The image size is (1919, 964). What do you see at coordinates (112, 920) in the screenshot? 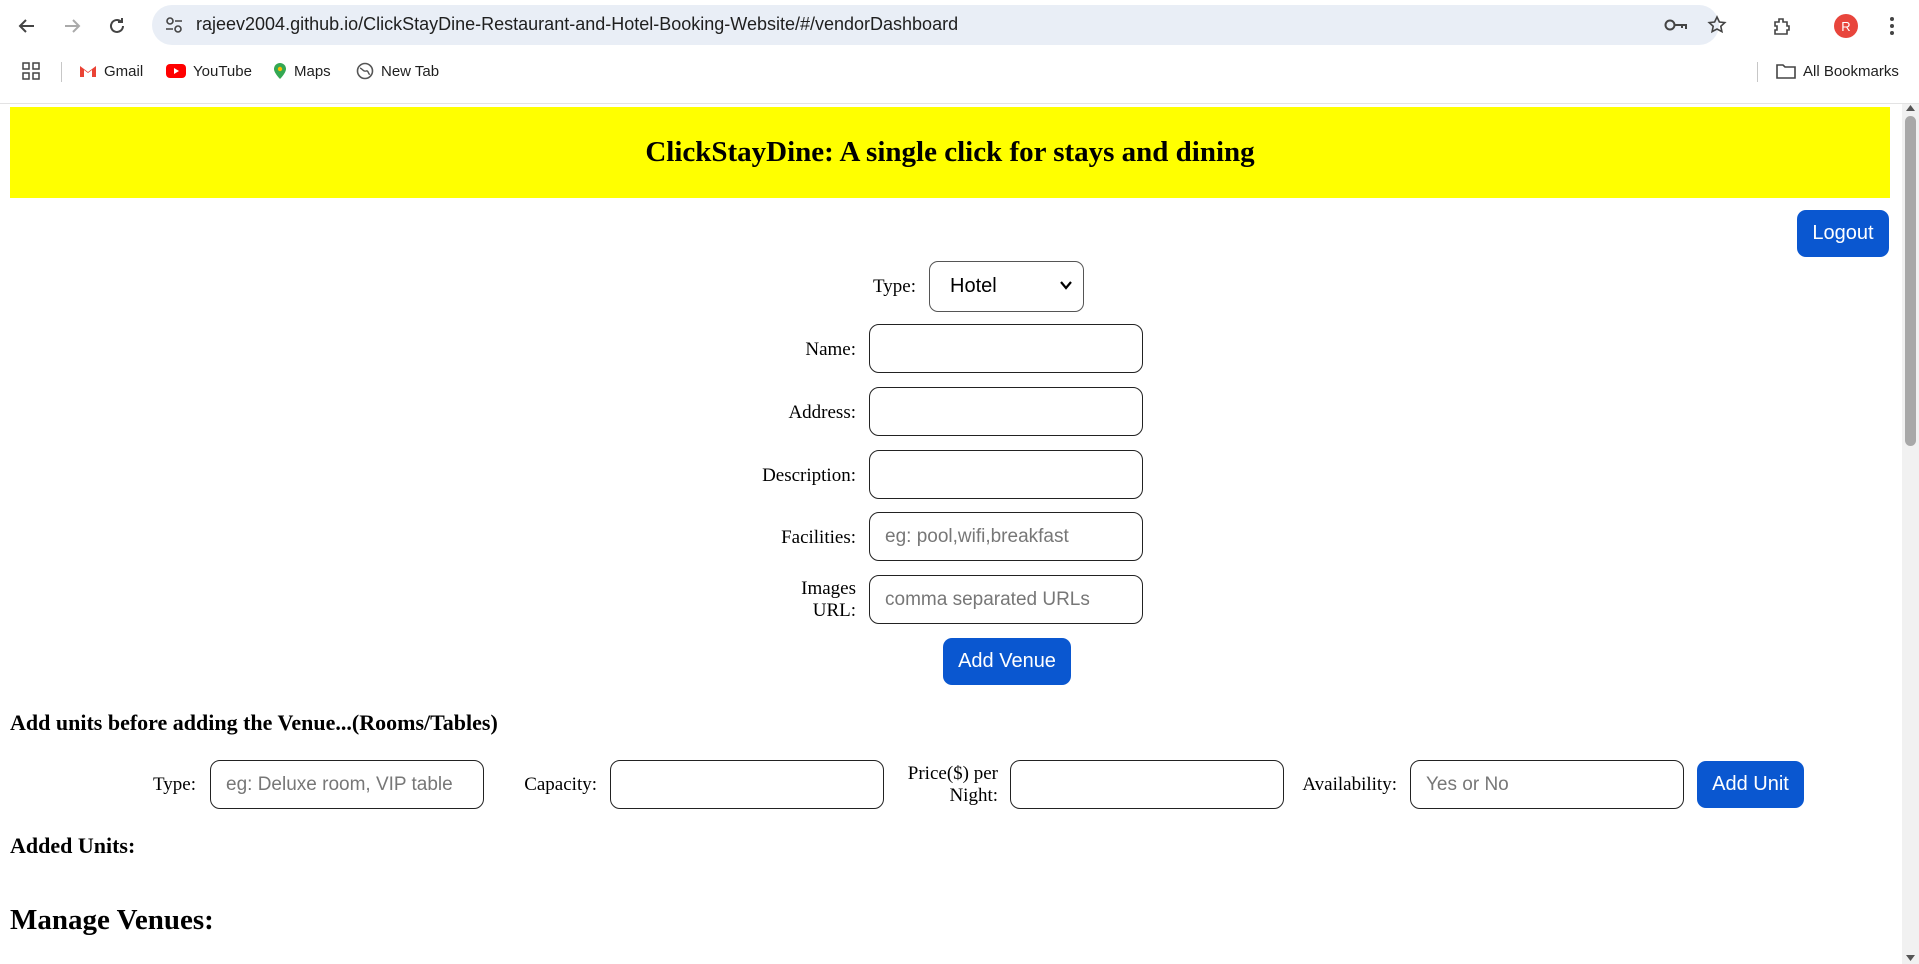
I see `manage-venues-heading: Manage Venues:` at bounding box center [112, 920].